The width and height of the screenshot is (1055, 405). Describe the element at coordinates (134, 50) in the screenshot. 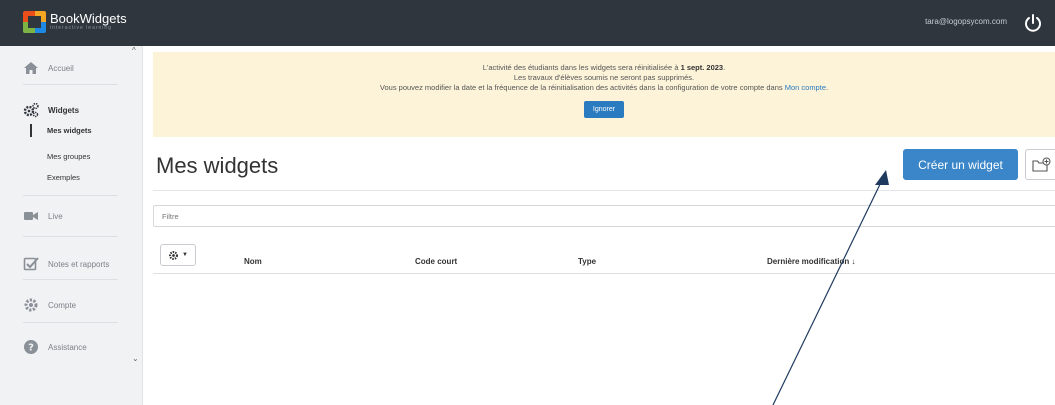

I see `scroll-up-icon: ^` at that location.